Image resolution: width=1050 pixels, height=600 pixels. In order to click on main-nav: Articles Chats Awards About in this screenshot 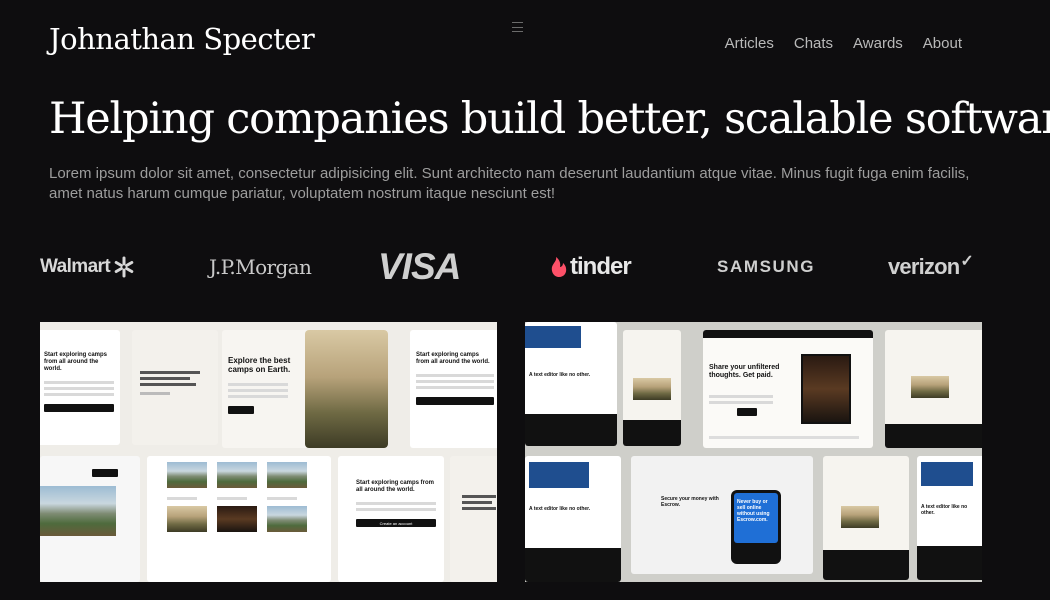, I will do `click(843, 43)`.